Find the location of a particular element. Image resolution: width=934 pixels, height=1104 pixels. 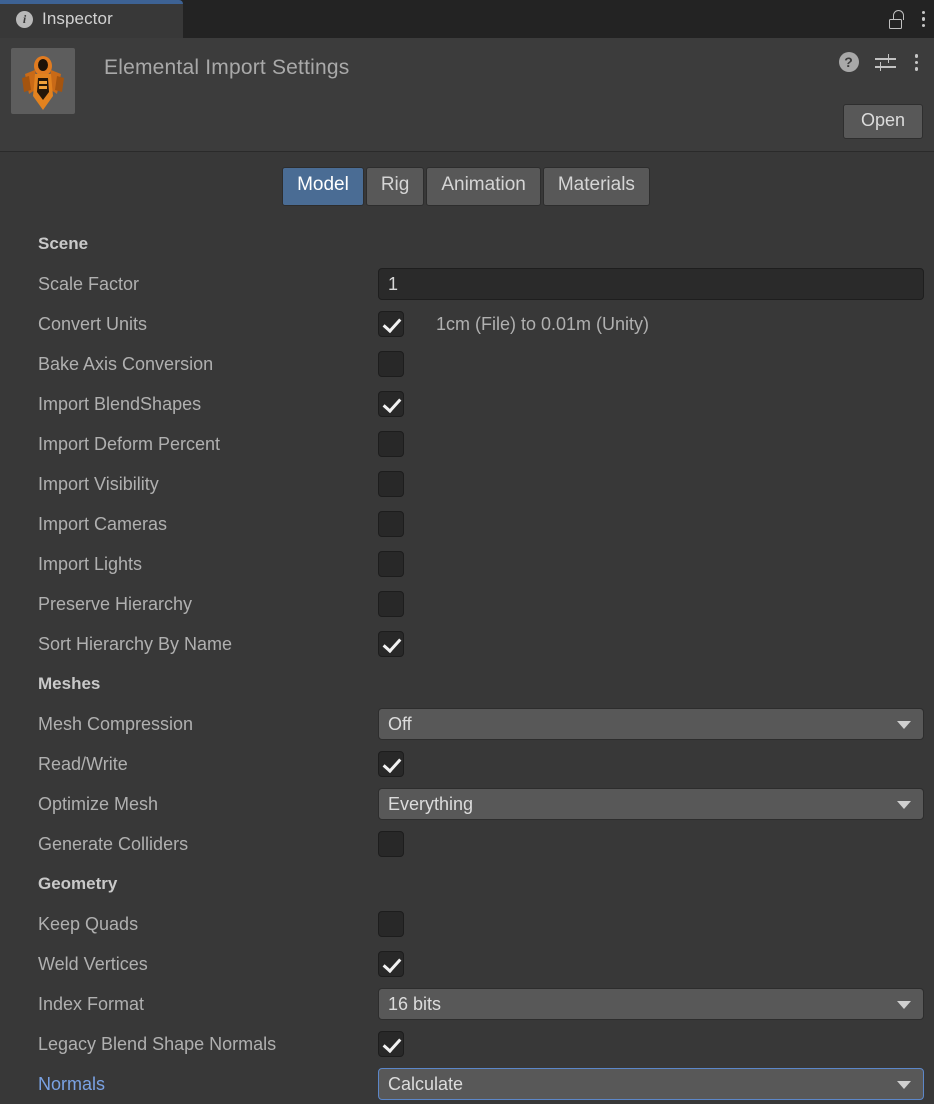

checkbox-convert-units is located at coordinates (391, 324).